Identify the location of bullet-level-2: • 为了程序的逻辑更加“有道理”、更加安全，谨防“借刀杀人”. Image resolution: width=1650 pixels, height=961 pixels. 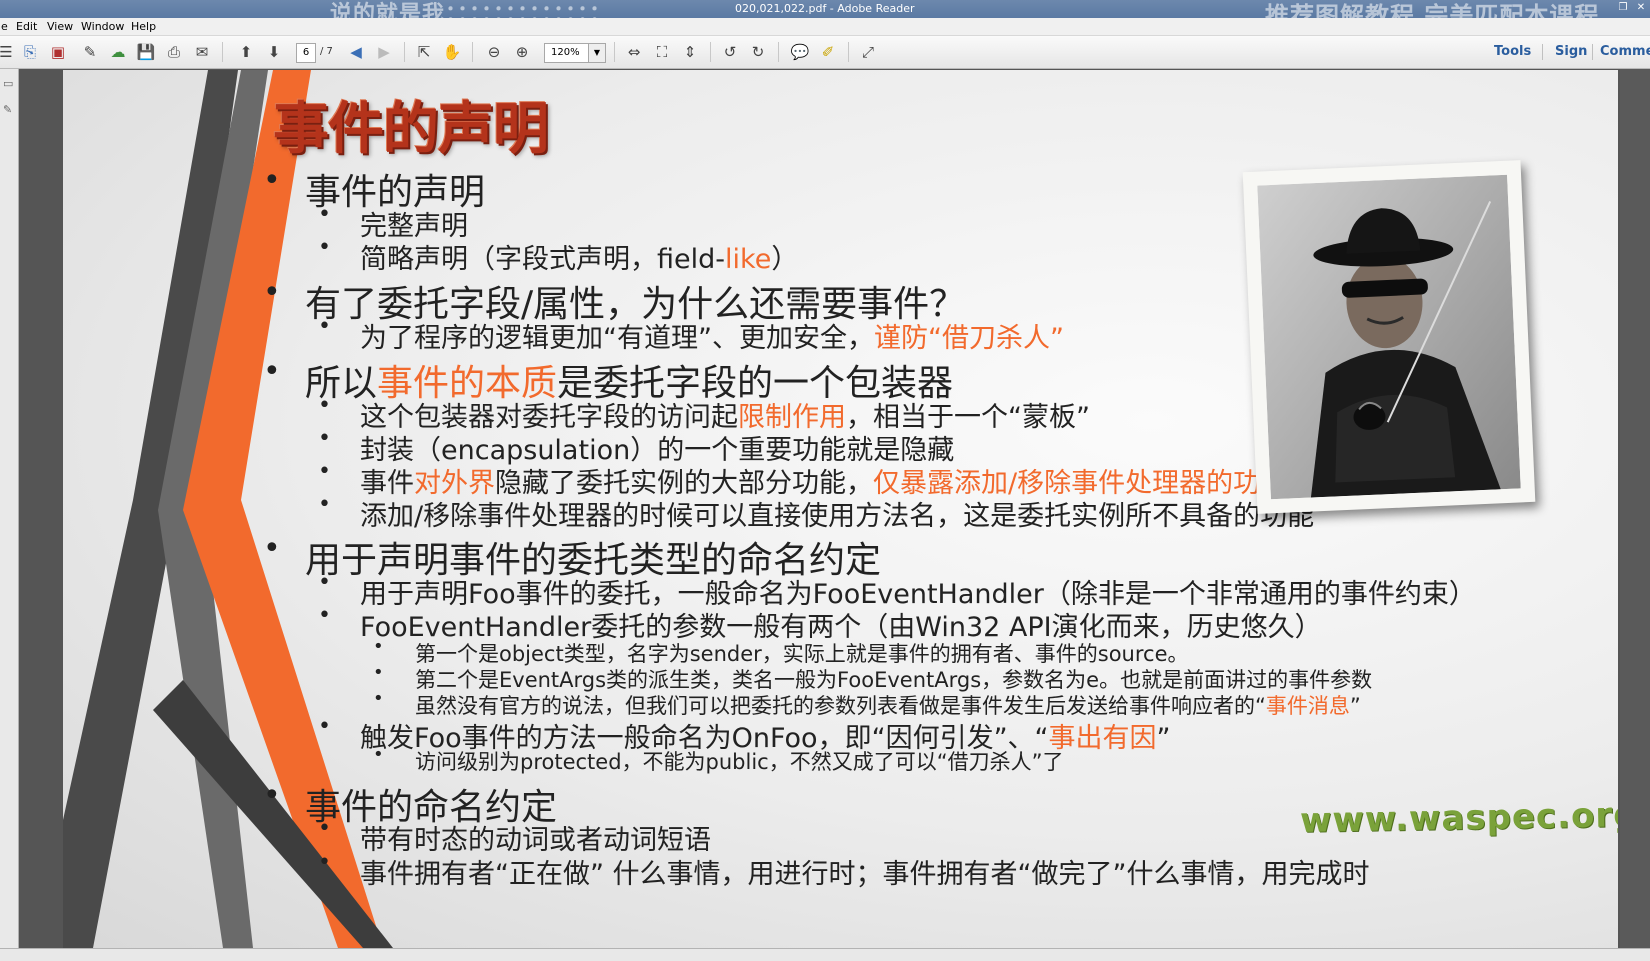
(691, 334).